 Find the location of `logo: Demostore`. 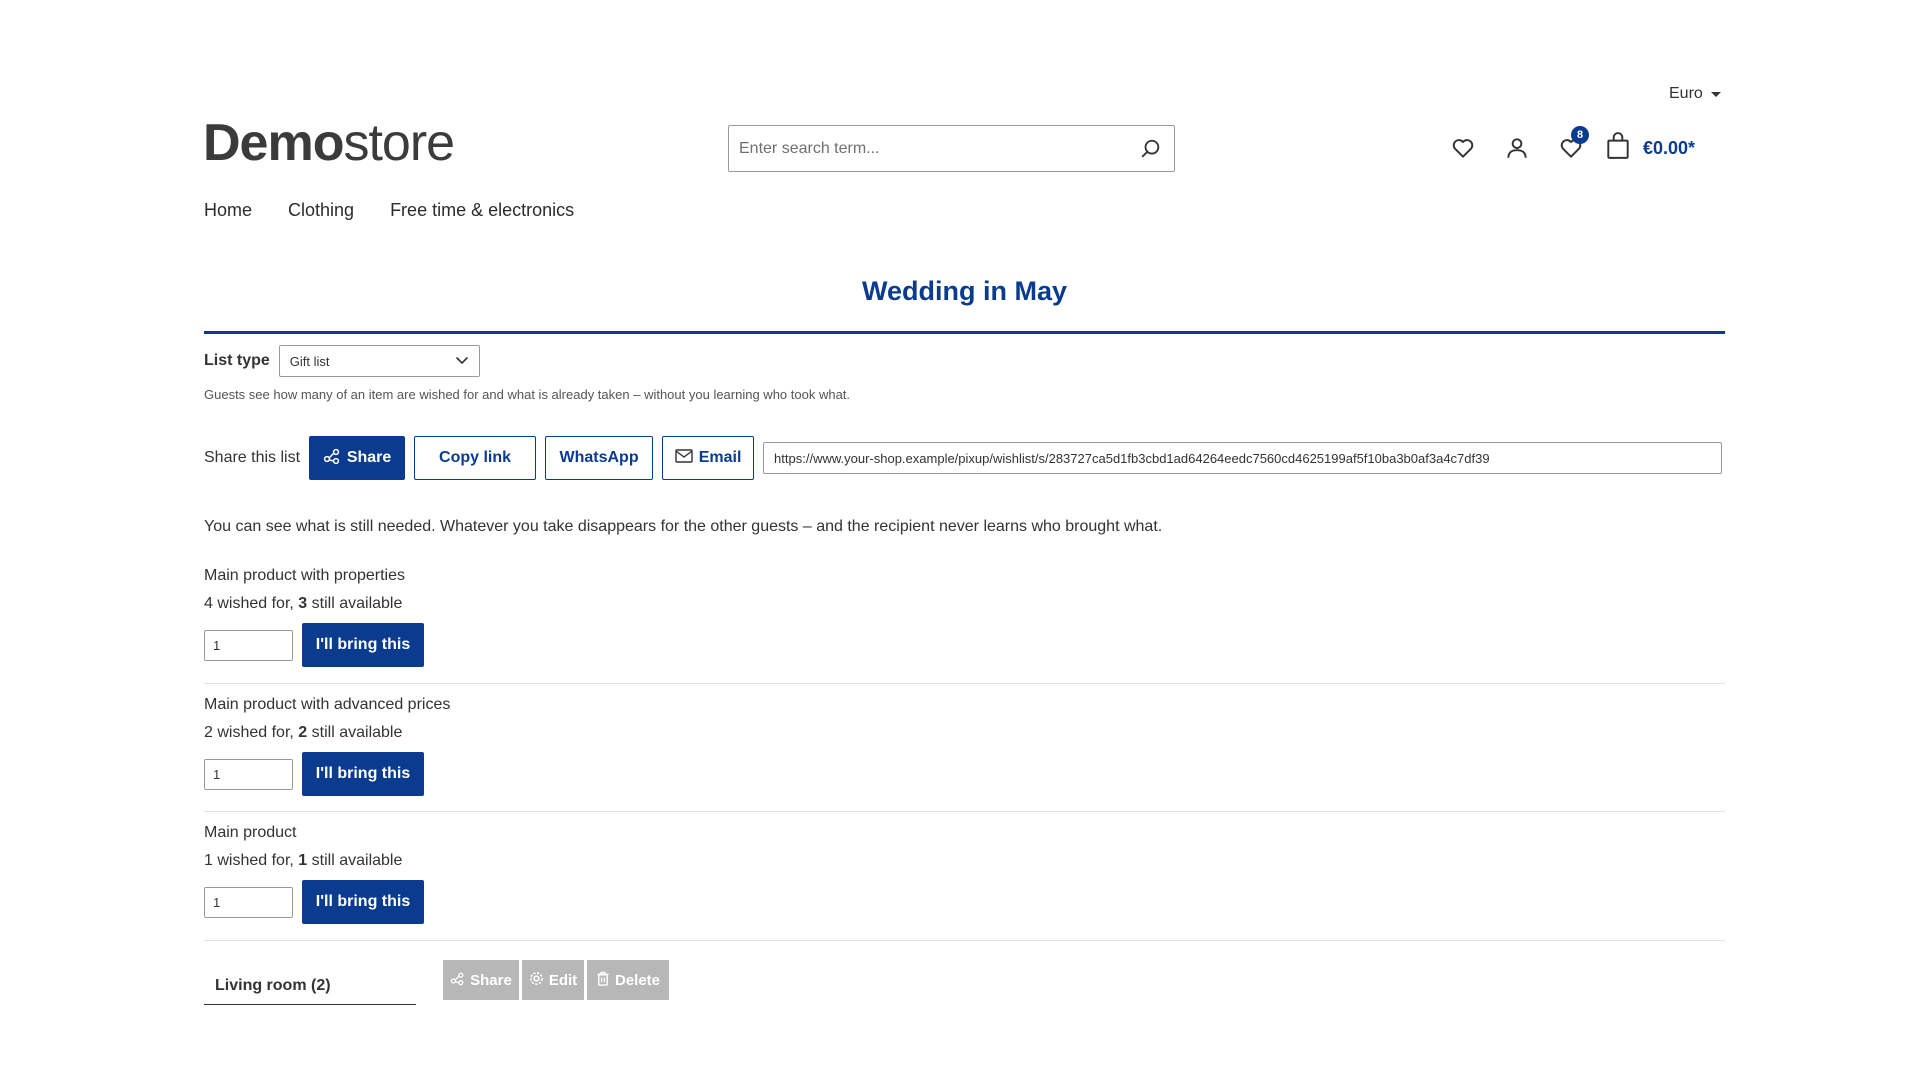

logo: Demostore is located at coordinates (329, 143).